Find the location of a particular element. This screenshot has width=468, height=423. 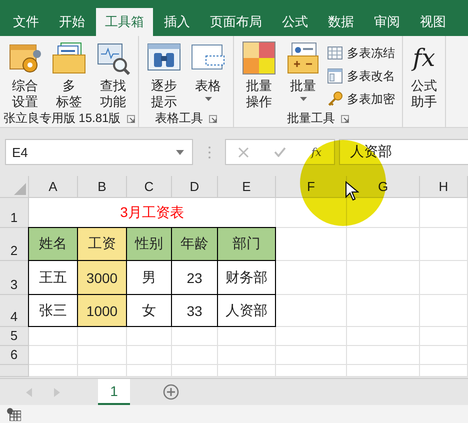

window-icon is located at coordinates (335, 76).